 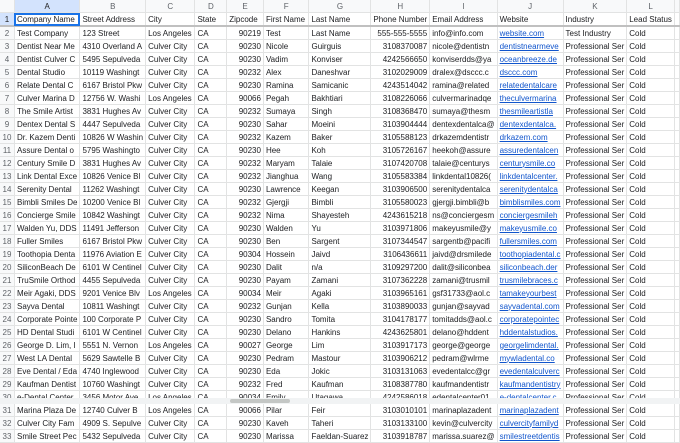 What do you see at coordinates (530, 111) in the screenshot?
I see `cell: thesmileartistla` at bounding box center [530, 111].